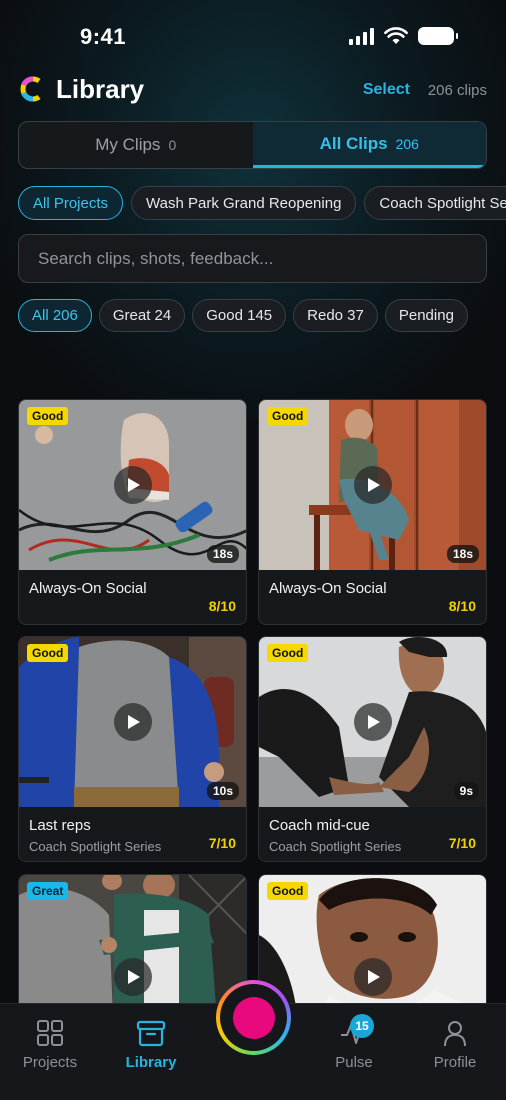 Image resolution: width=506 pixels, height=1100 pixels. I want to click on rating-badge: Great, so click(48, 891).